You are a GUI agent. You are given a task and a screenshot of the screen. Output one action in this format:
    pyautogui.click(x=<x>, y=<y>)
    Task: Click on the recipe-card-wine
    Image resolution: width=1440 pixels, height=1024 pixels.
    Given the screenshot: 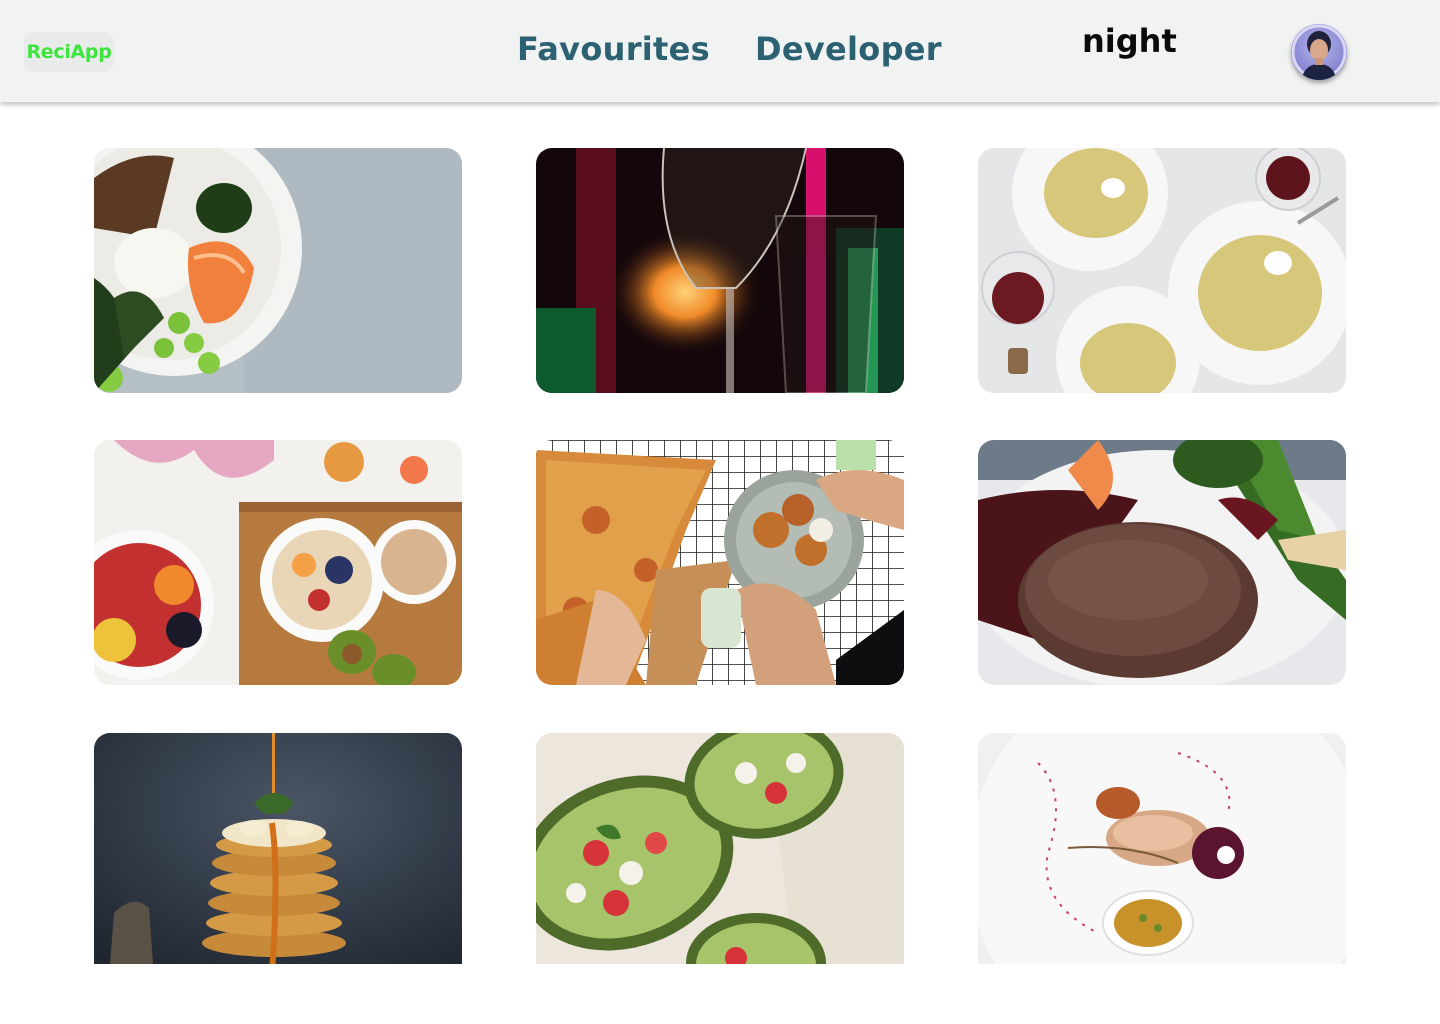 What is the action you would take?
    pyautogui.click(x=720, y=270)
    